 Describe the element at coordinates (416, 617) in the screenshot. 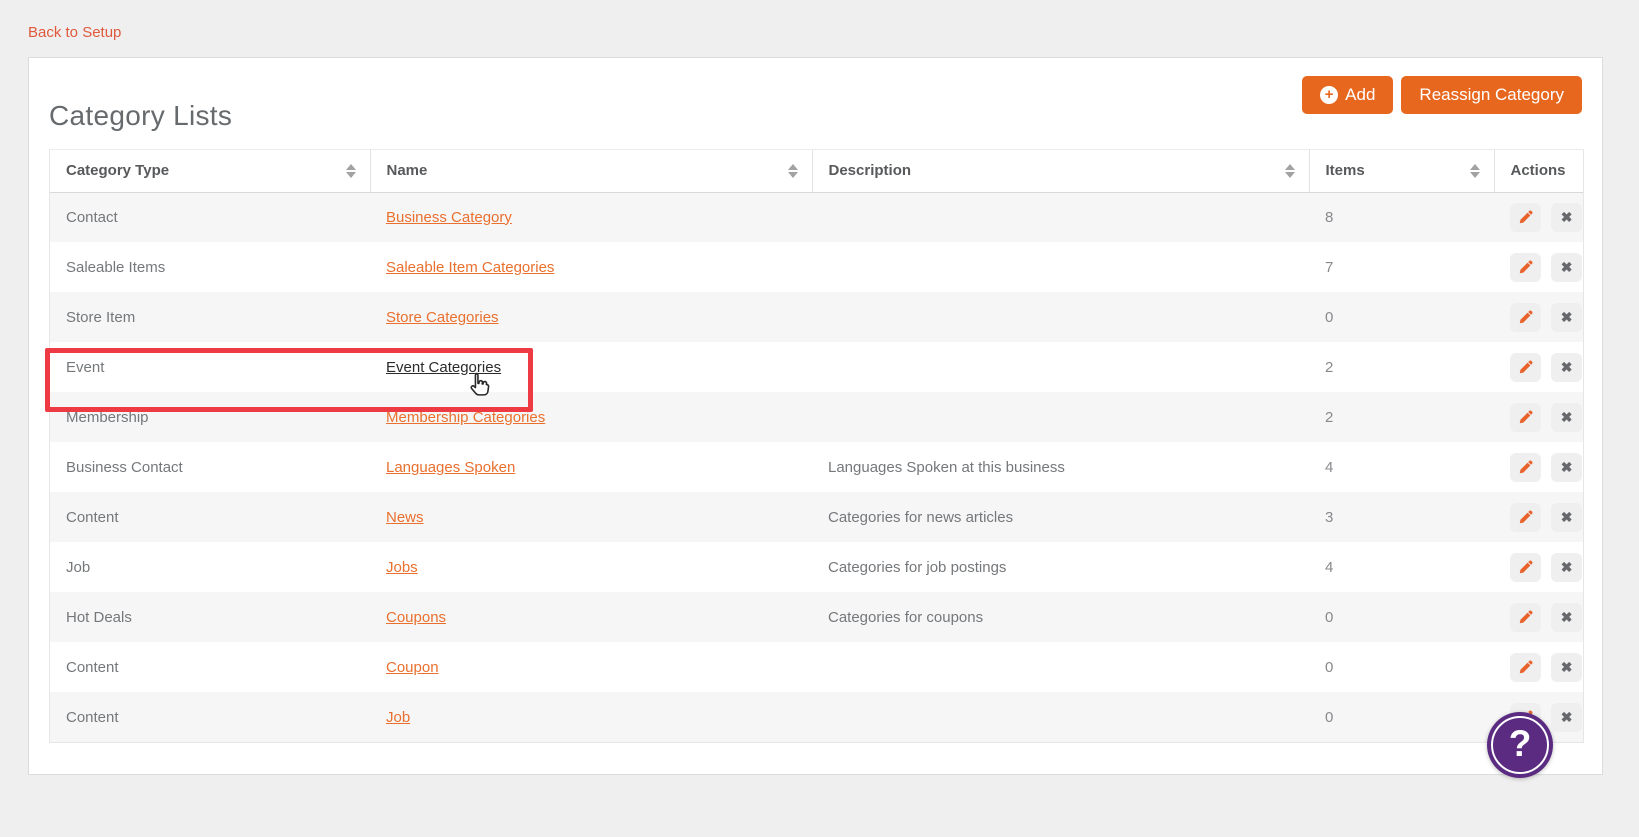

I see `category-name-link: Coupons` at that location.